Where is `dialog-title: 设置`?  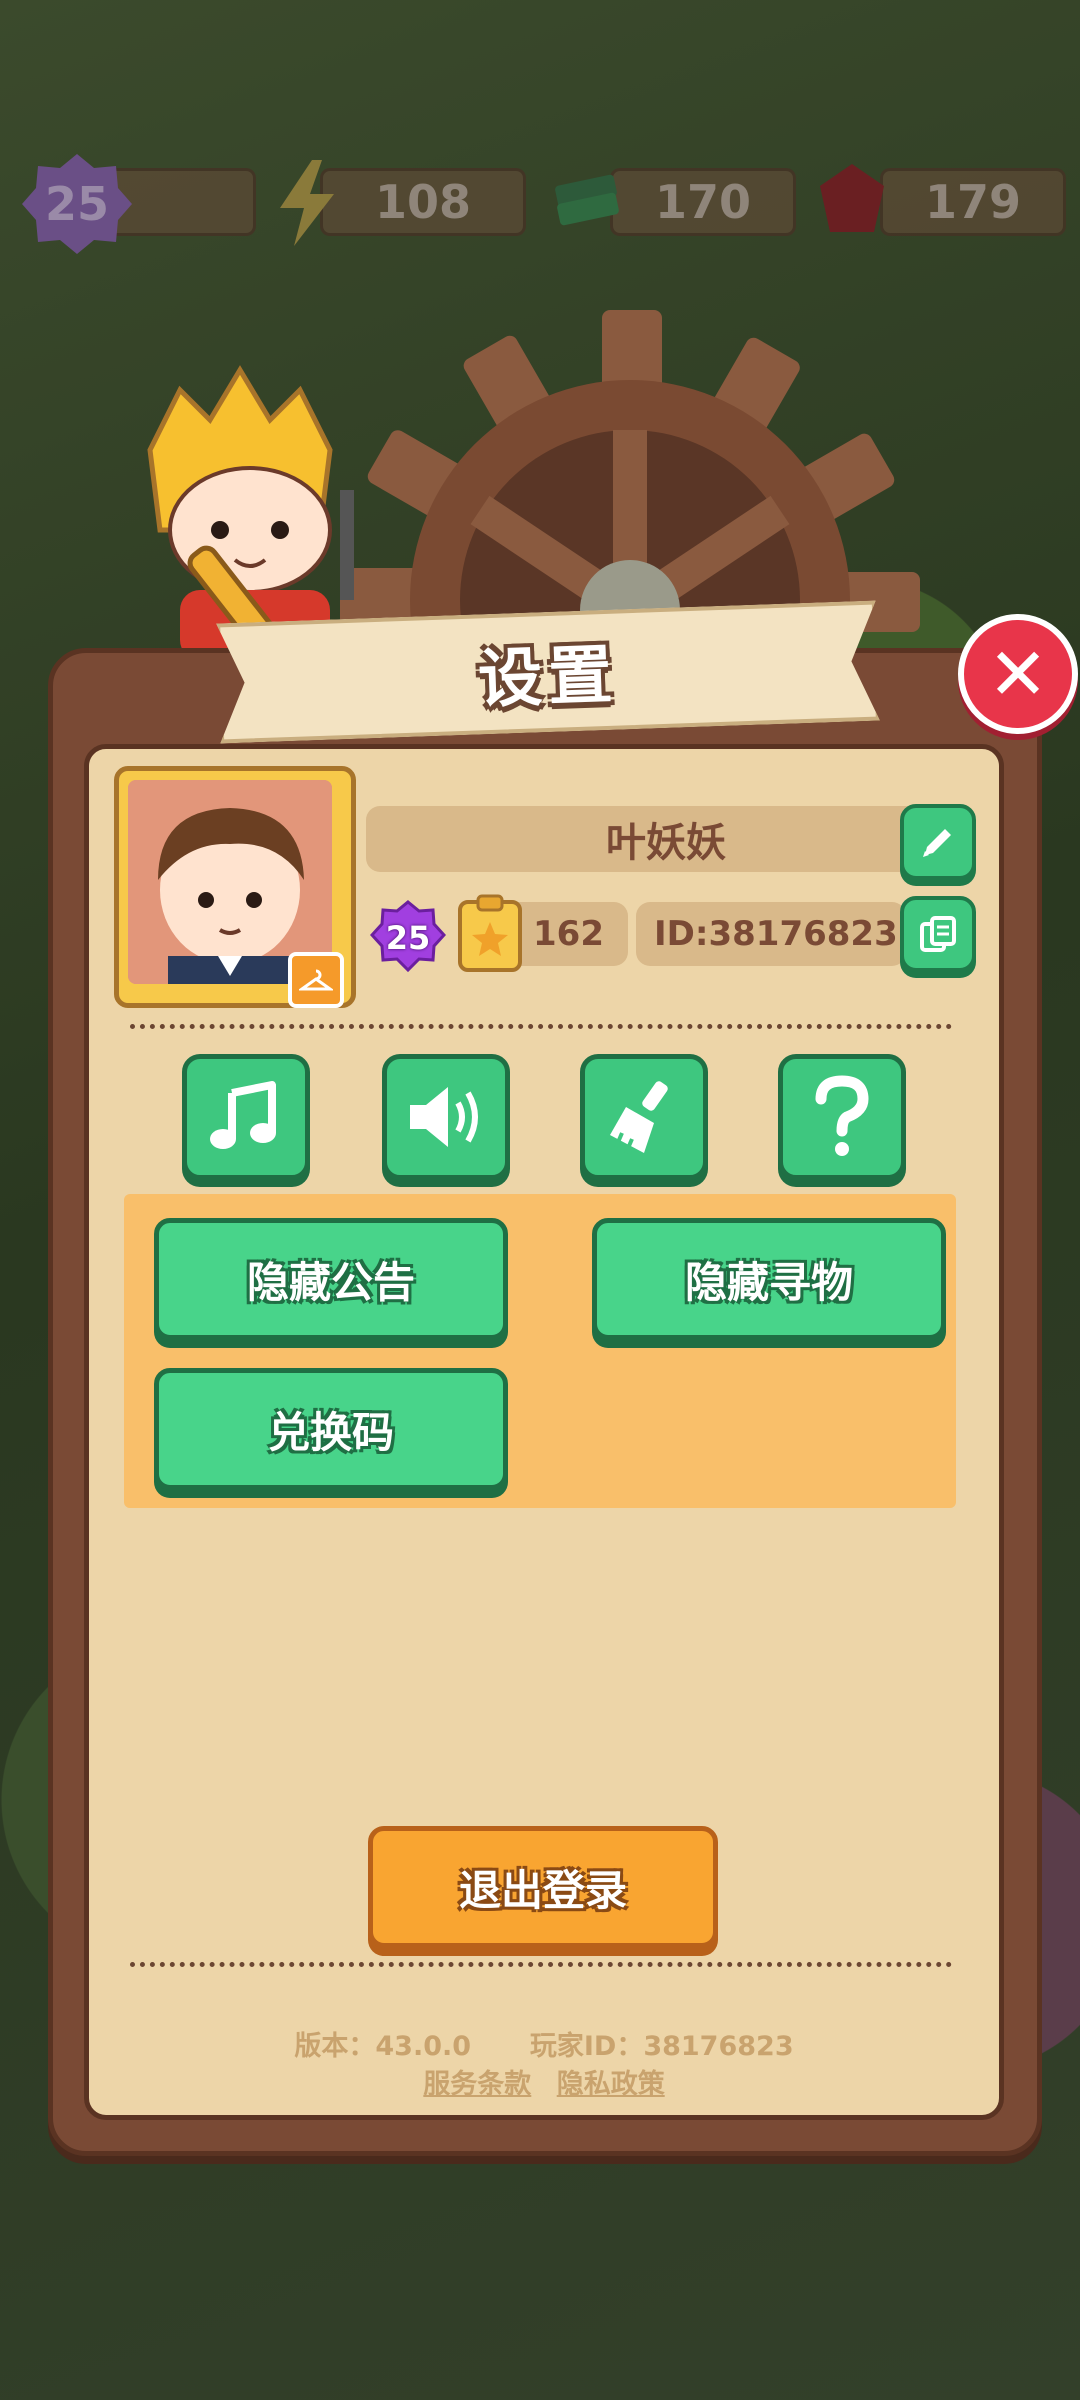
dialog-title: 设置 is located at coordinates (548, 678).